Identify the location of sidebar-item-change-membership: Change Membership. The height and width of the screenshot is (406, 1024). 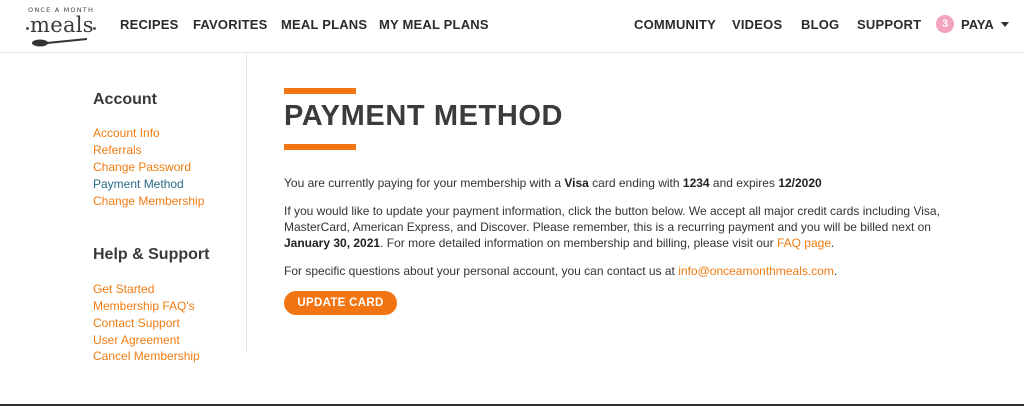
(148, 201).